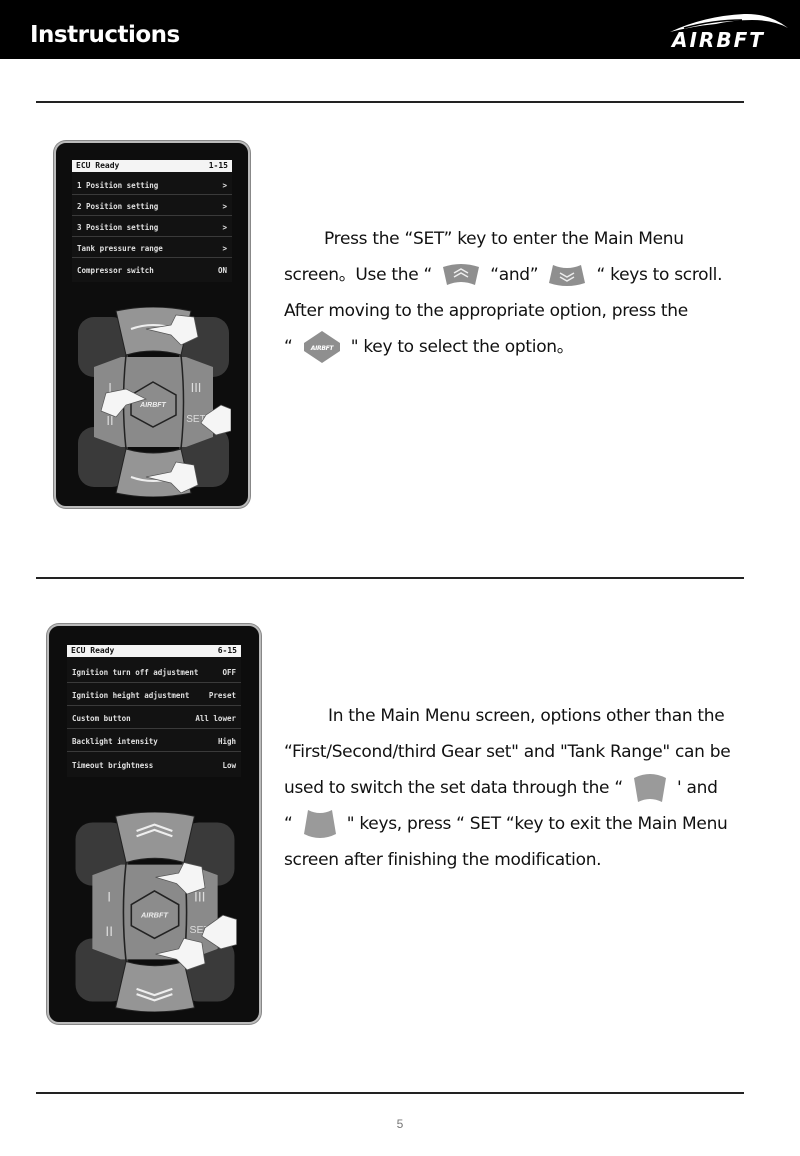  What do you see at coordinates (215, 718) in the screenshot?
I see `menu-item-value: All lower` at bounding box center [215, 718].